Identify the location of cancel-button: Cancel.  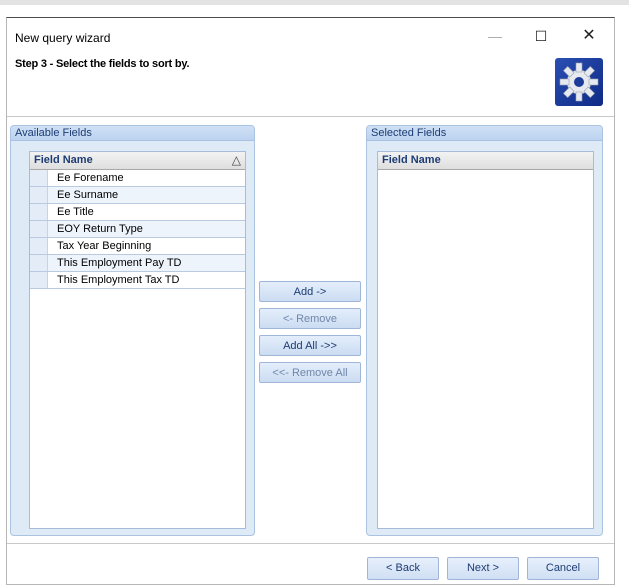
(563, 568).